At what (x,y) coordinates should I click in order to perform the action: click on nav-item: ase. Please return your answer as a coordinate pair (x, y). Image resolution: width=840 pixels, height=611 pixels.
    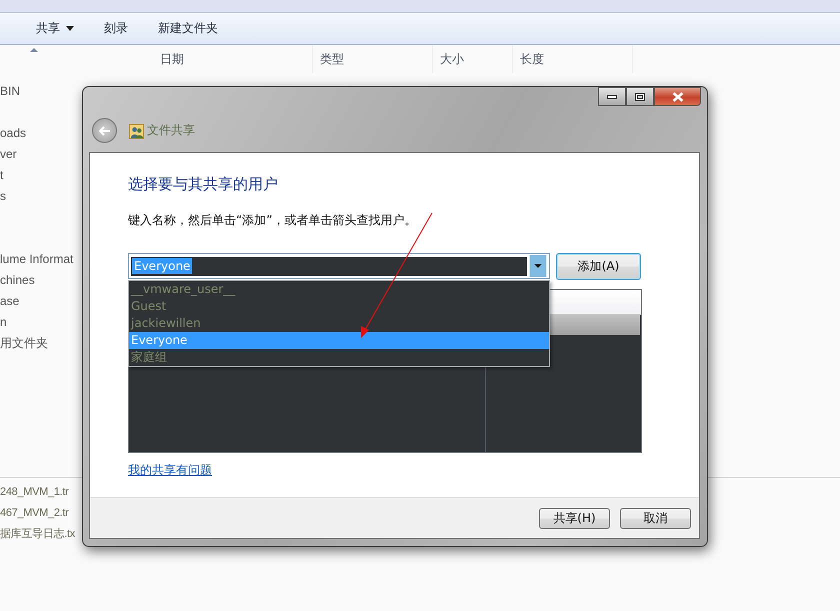
    Looking at the image, I should click on (10, 301).